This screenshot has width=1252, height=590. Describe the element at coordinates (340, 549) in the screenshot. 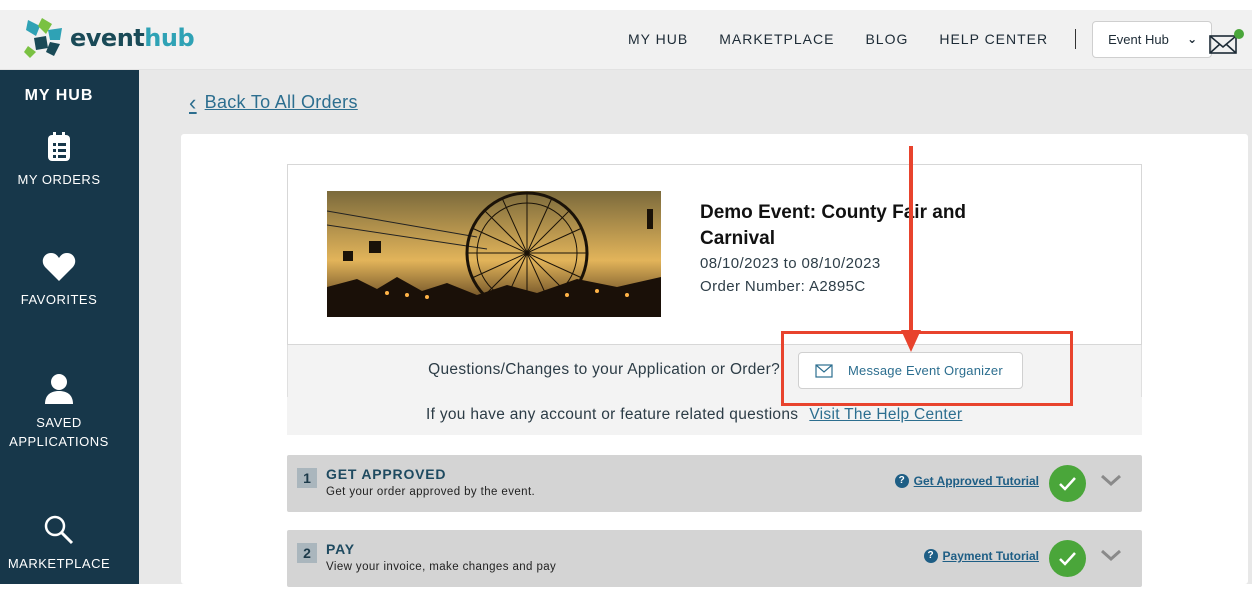

I see `step-title: PAY` at that location.